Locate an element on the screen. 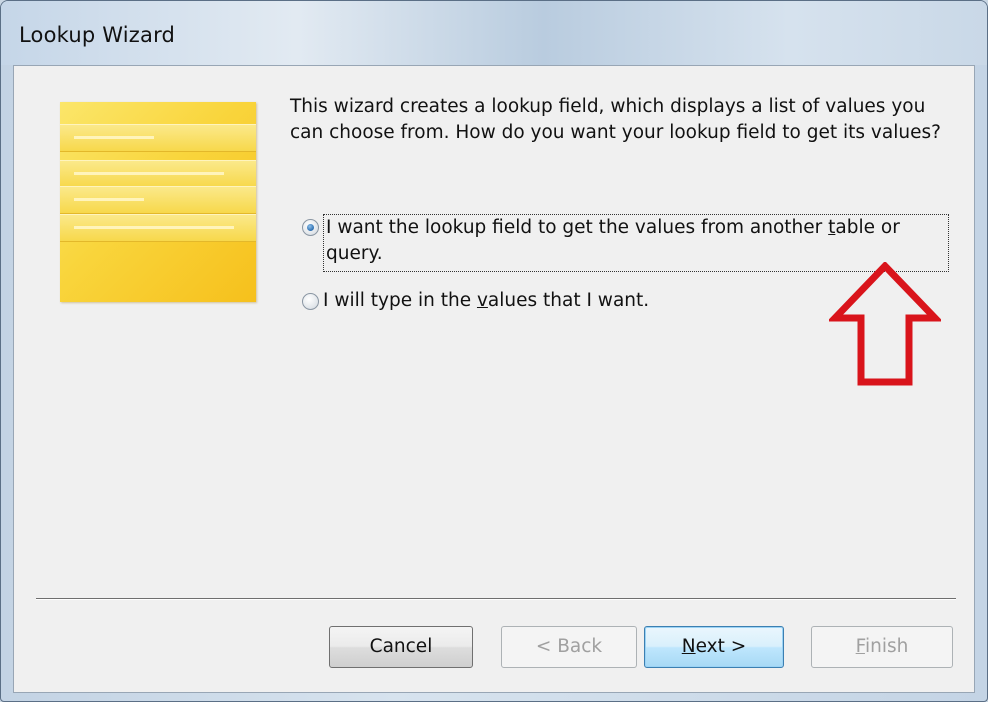  window-title: Lookup Wizard is located at coordinates (97, 35).